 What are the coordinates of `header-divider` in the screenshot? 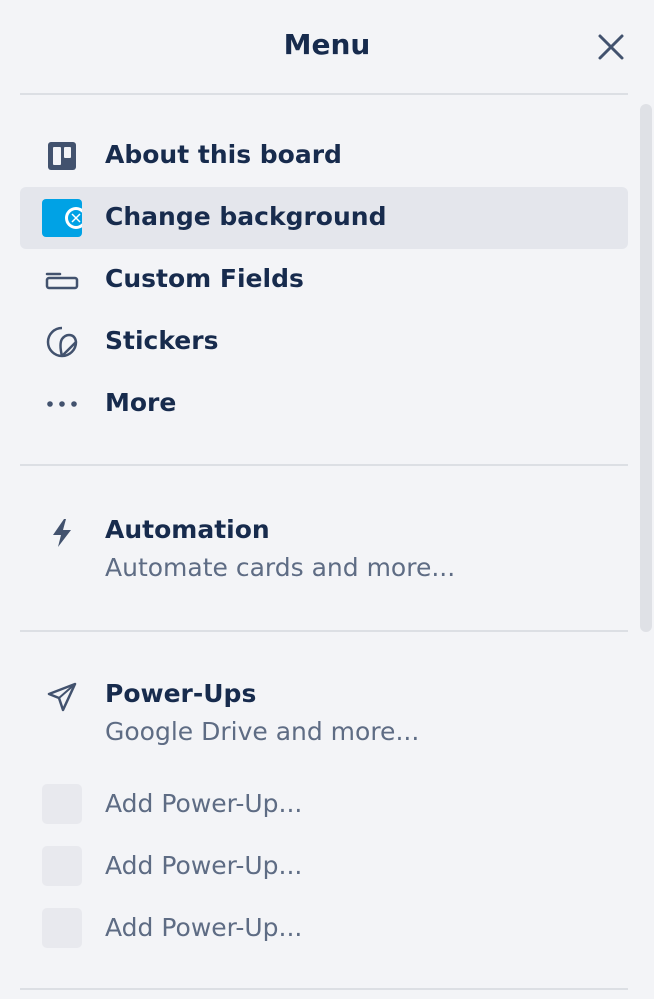 It's located at (324, 94).